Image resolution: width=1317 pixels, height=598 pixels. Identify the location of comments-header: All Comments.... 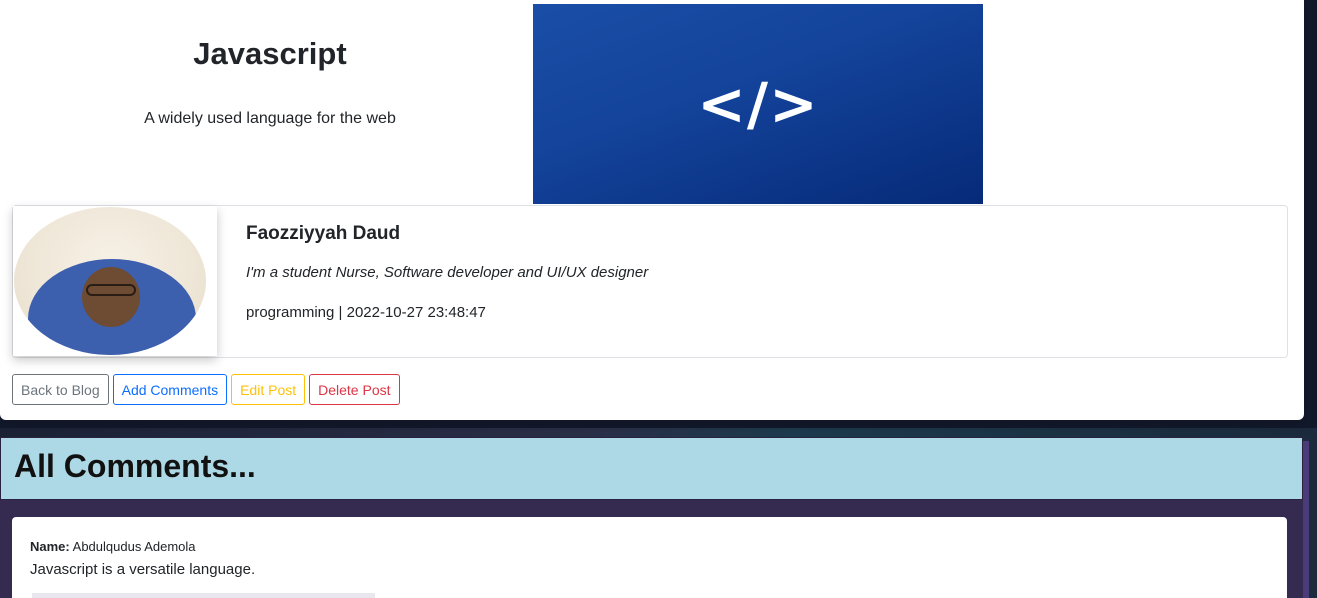
(651, 468).